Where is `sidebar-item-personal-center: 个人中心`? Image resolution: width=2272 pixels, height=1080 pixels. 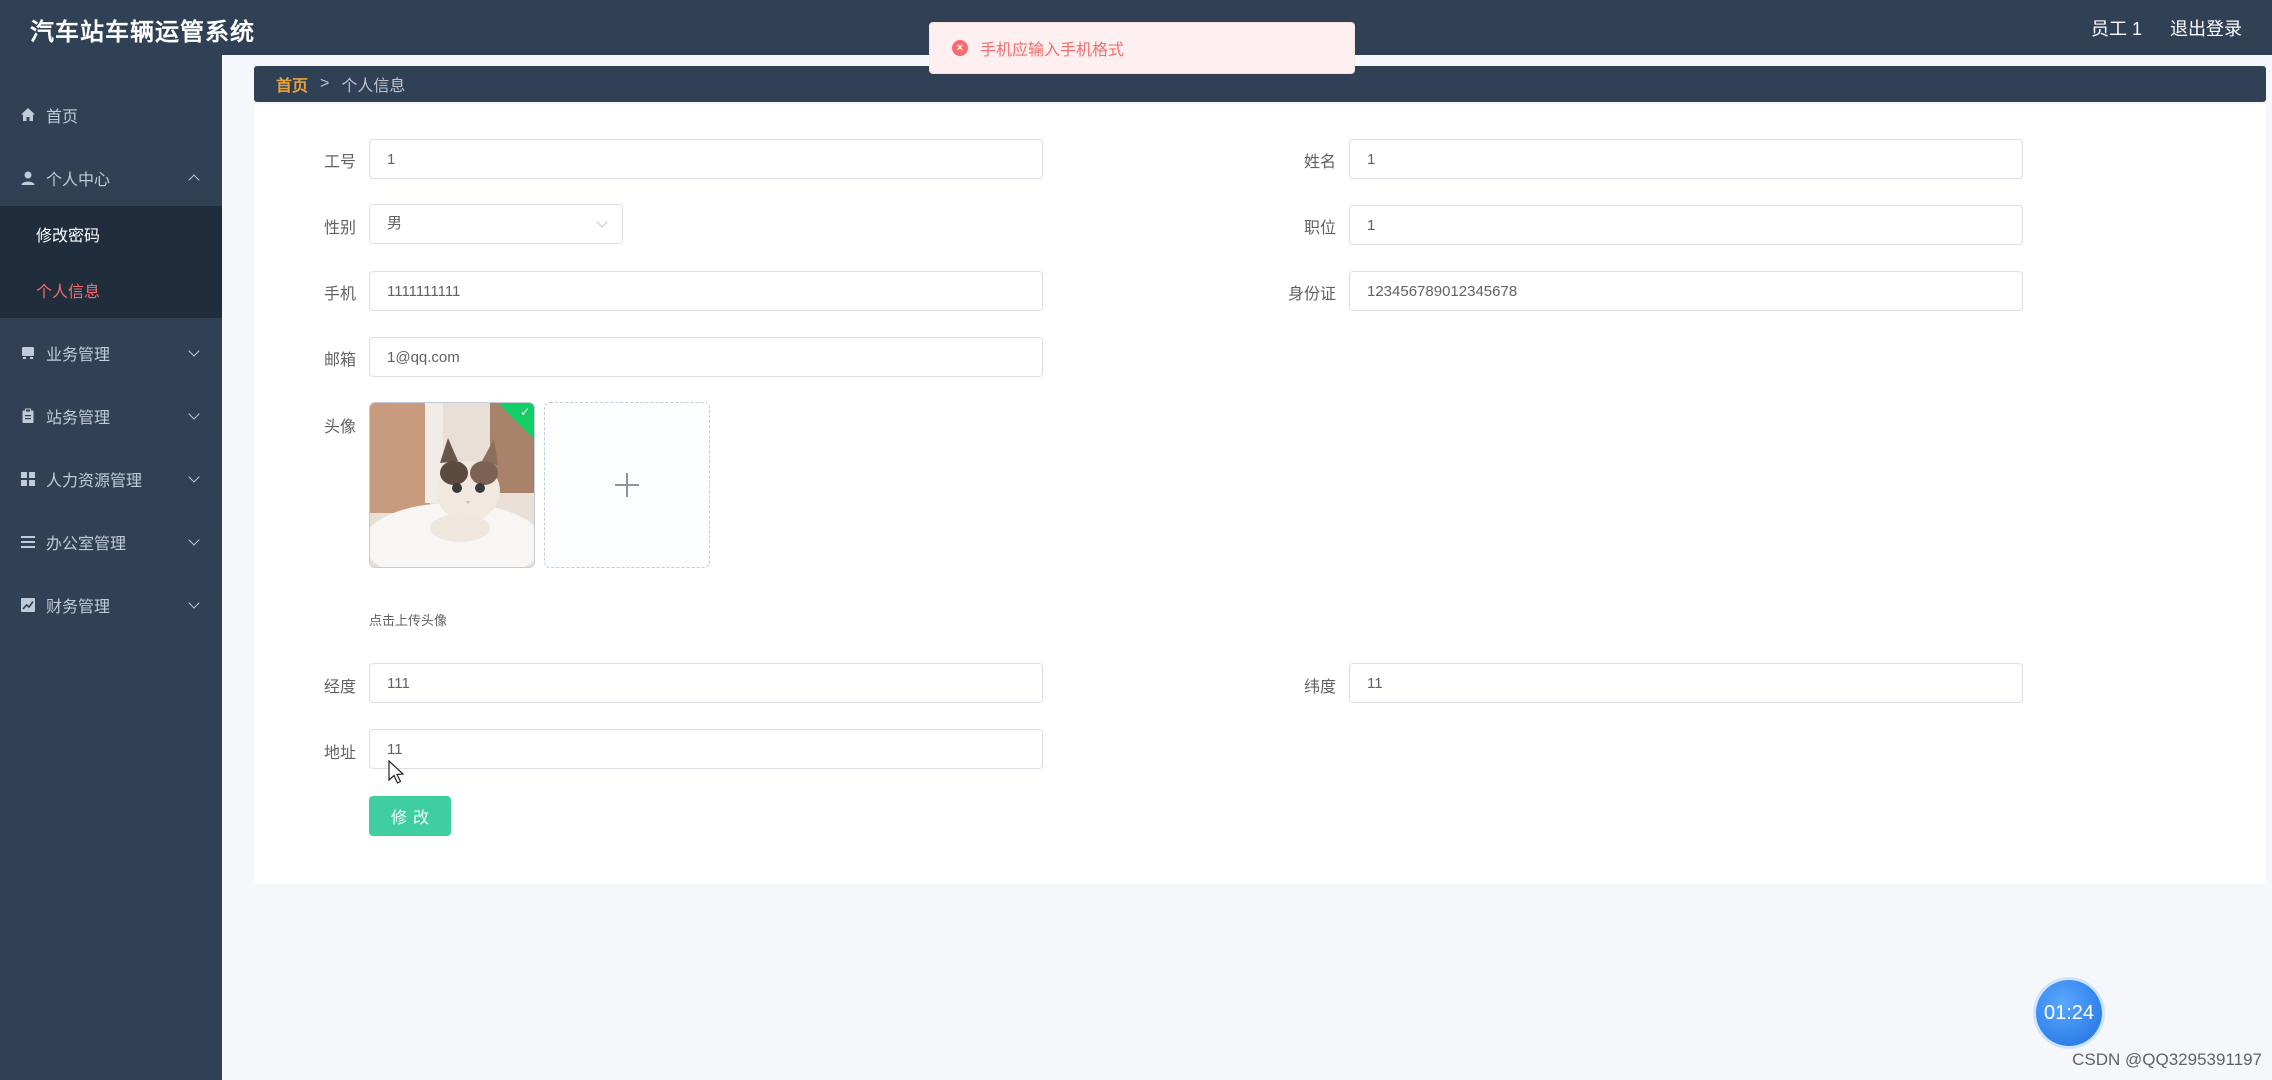 sidebar-item-personal-center: 个人中心 is located at coordinates (111, 178).